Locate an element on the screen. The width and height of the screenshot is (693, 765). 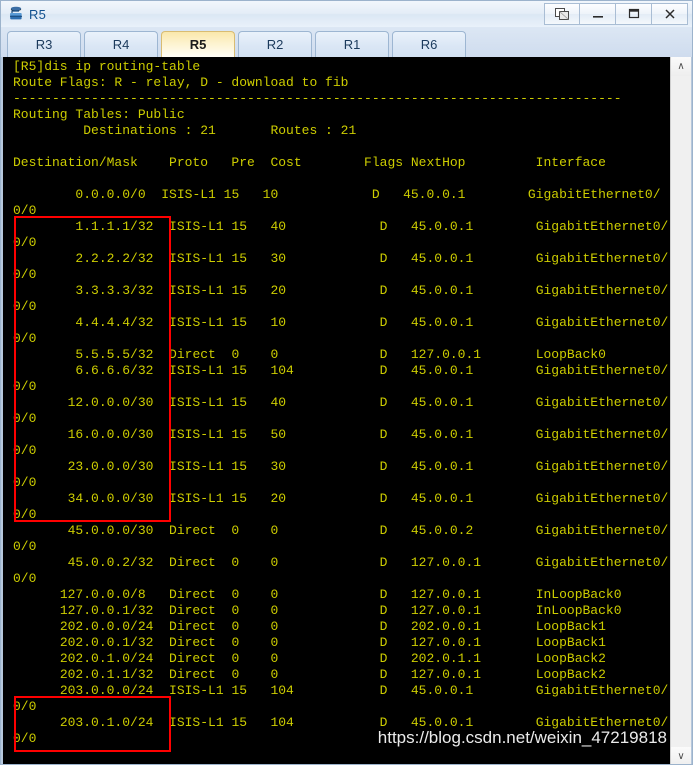
chevron-down-icon: ∨ is located at coordinates (681, 756).